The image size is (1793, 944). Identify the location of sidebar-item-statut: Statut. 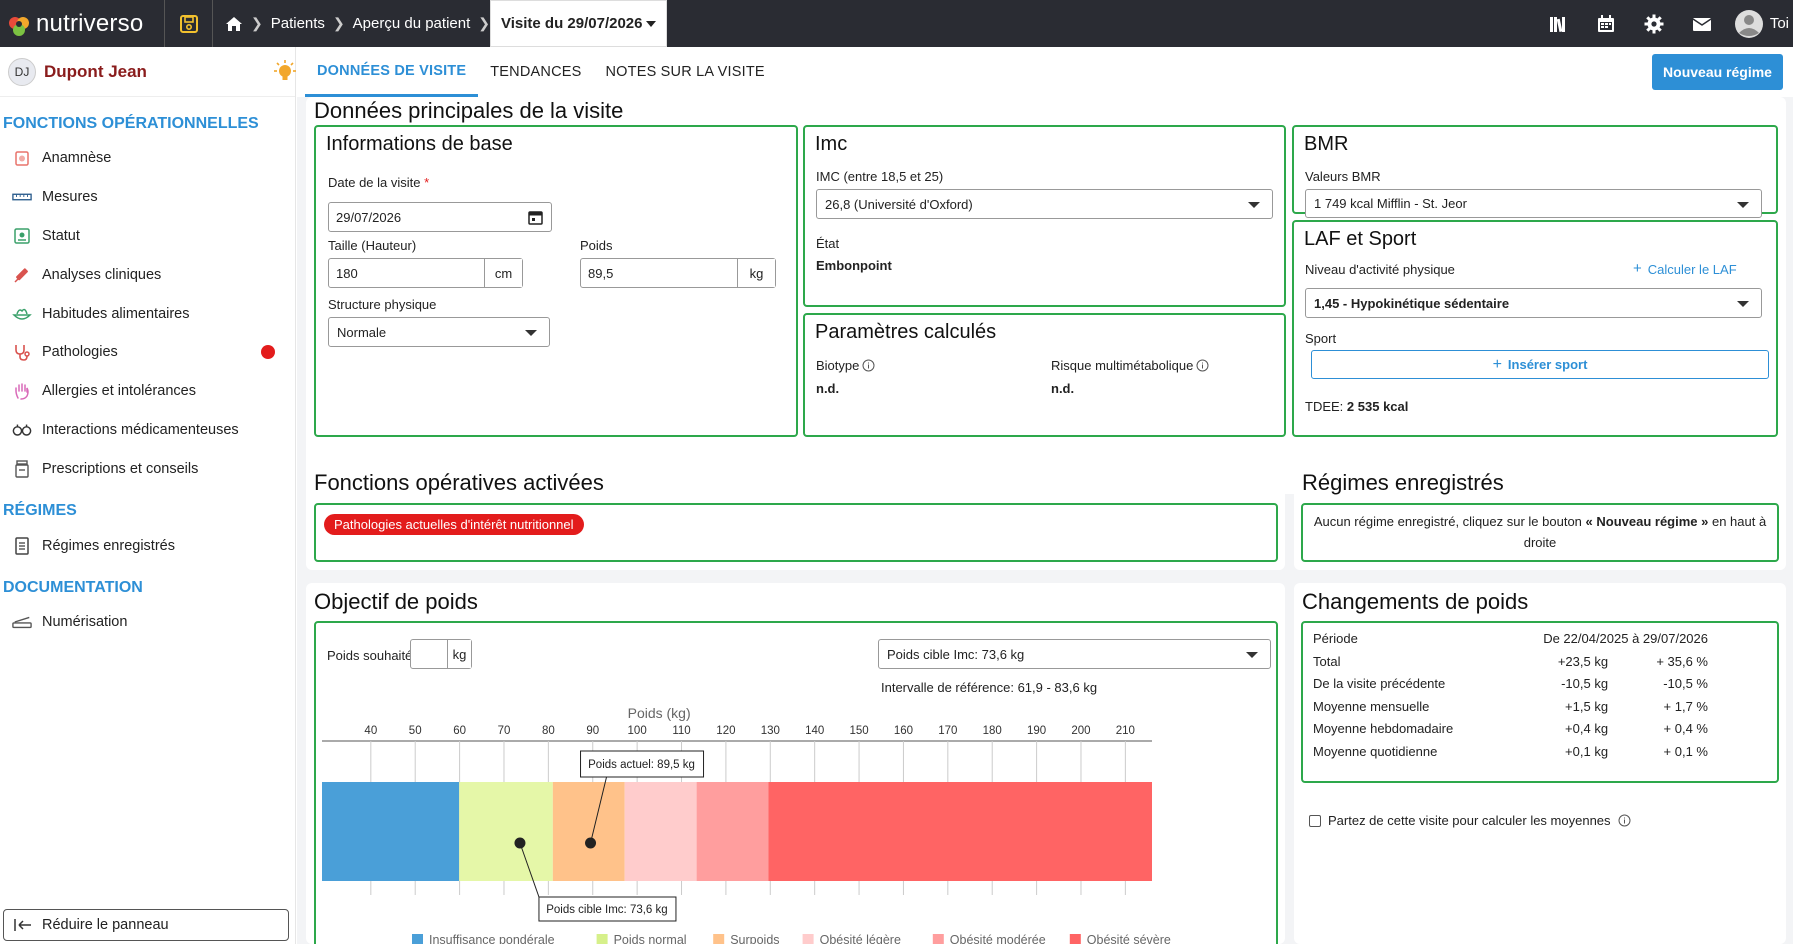
(147, 236).